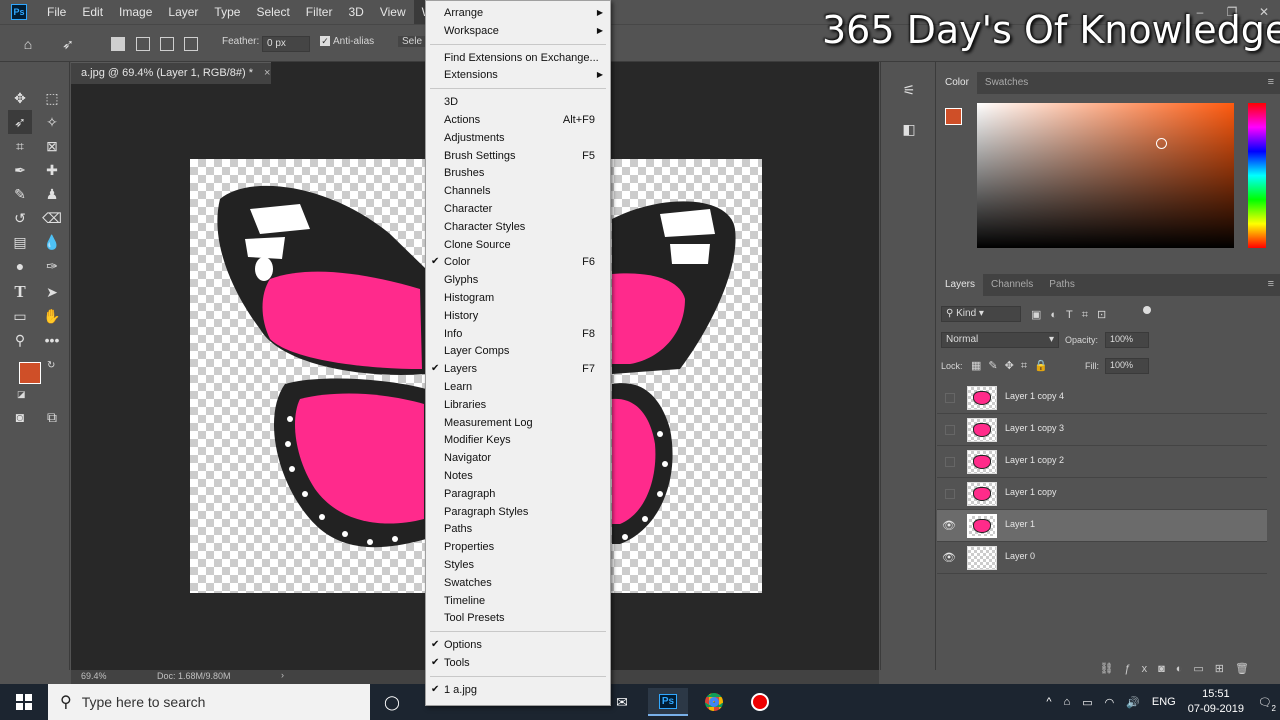  What do you see at coordinates (92, 12) in the screenshot?
I see `menu-edit: Edit` at bounding box center [92, 12].